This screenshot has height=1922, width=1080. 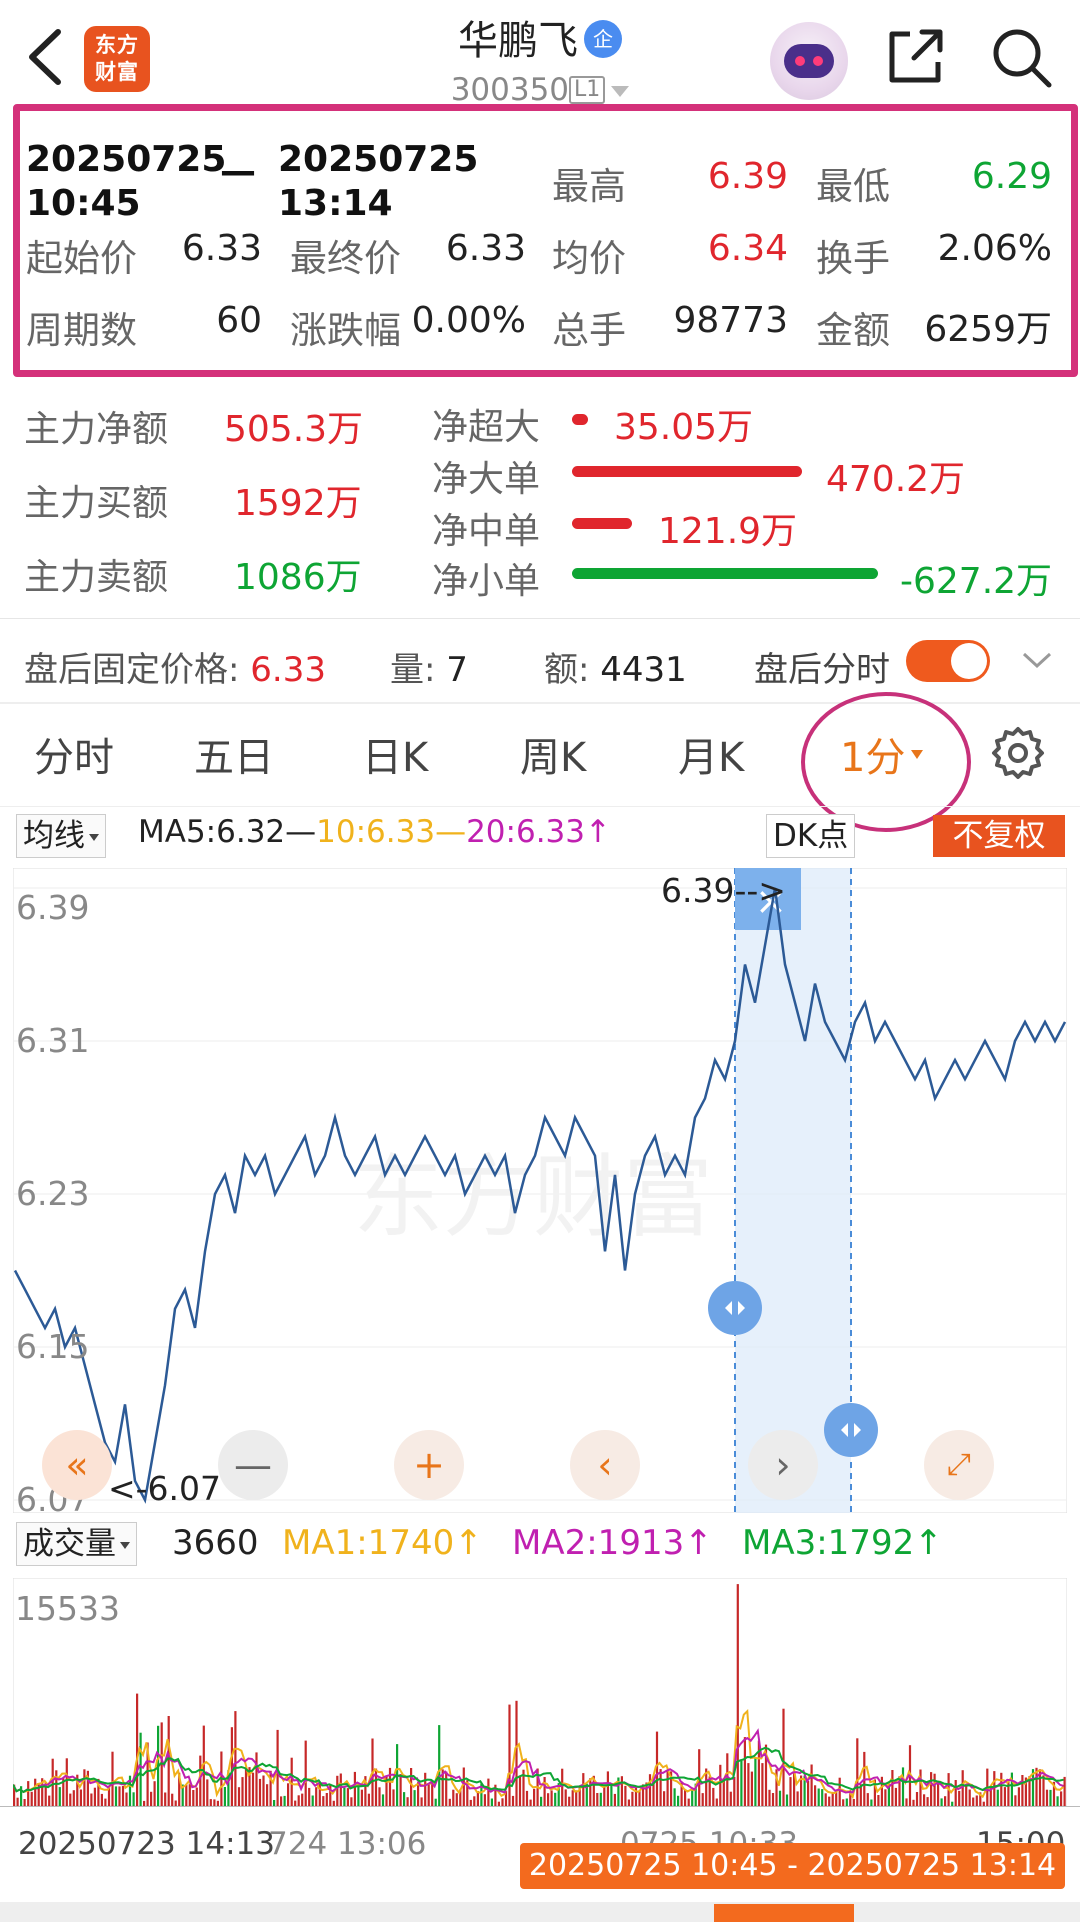 I want to click on tab-monthly-k: 月K, so click(x=711, y=754).